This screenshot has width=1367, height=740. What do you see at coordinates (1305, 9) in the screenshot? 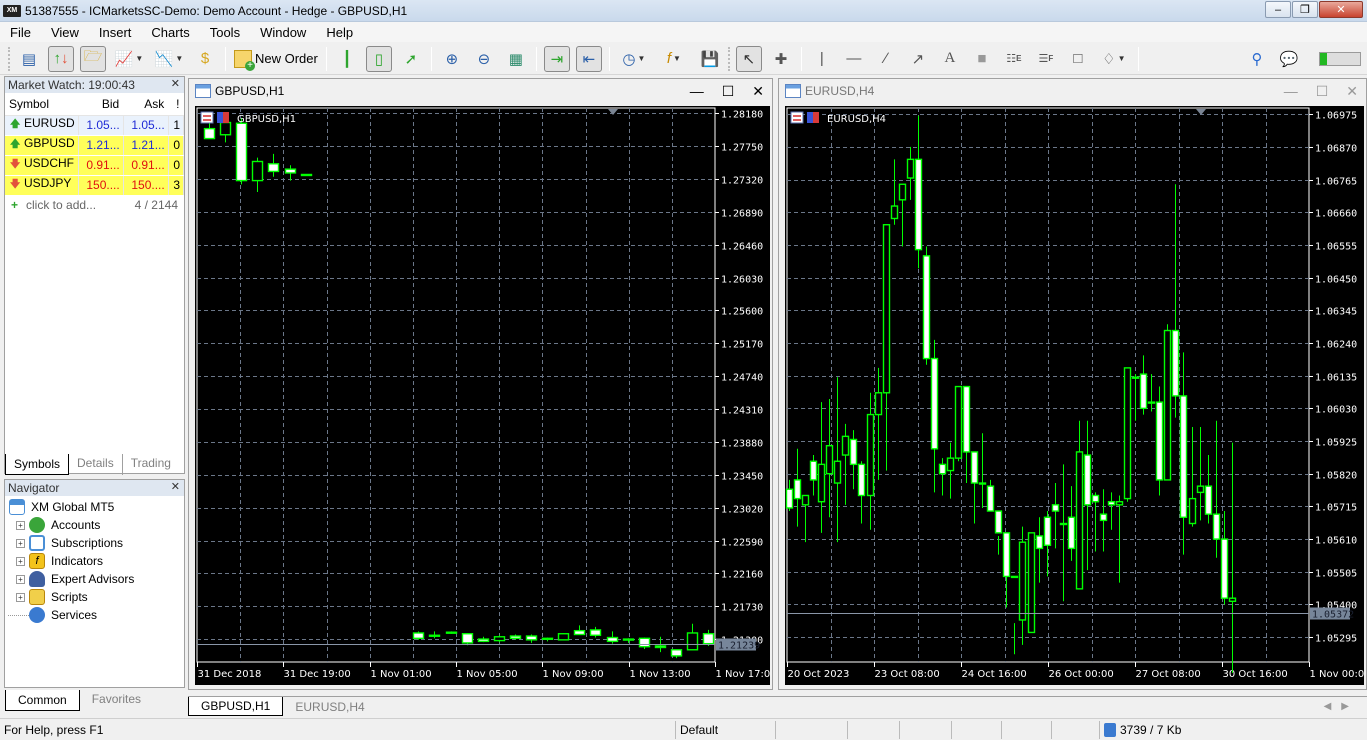
I see `restore-button: ❐` at bounding box center [1305, 9].